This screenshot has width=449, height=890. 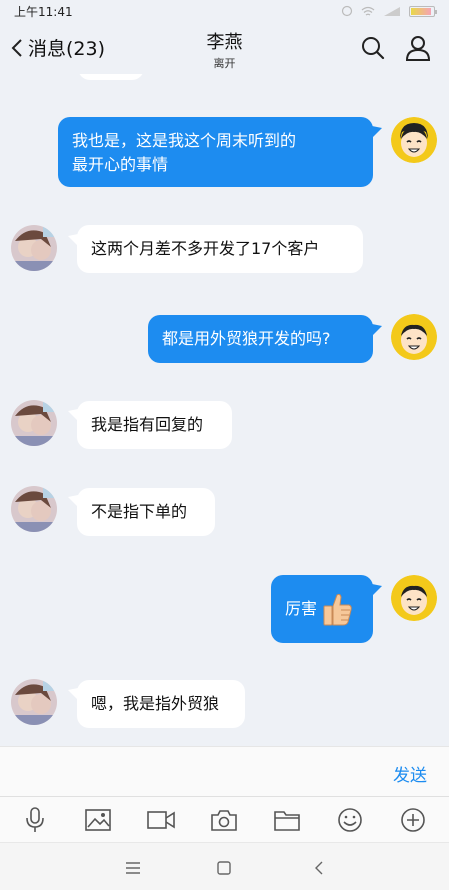 What do you see at coordinates (319, 868) in the screenshot?
I see `back-nav-icon` at bounding box center [319, 868].